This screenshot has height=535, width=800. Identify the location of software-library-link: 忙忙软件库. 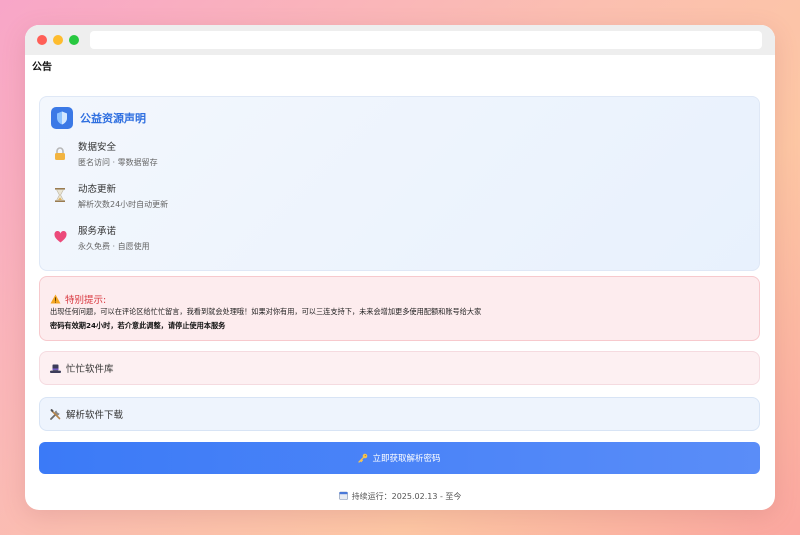
(399, 368).